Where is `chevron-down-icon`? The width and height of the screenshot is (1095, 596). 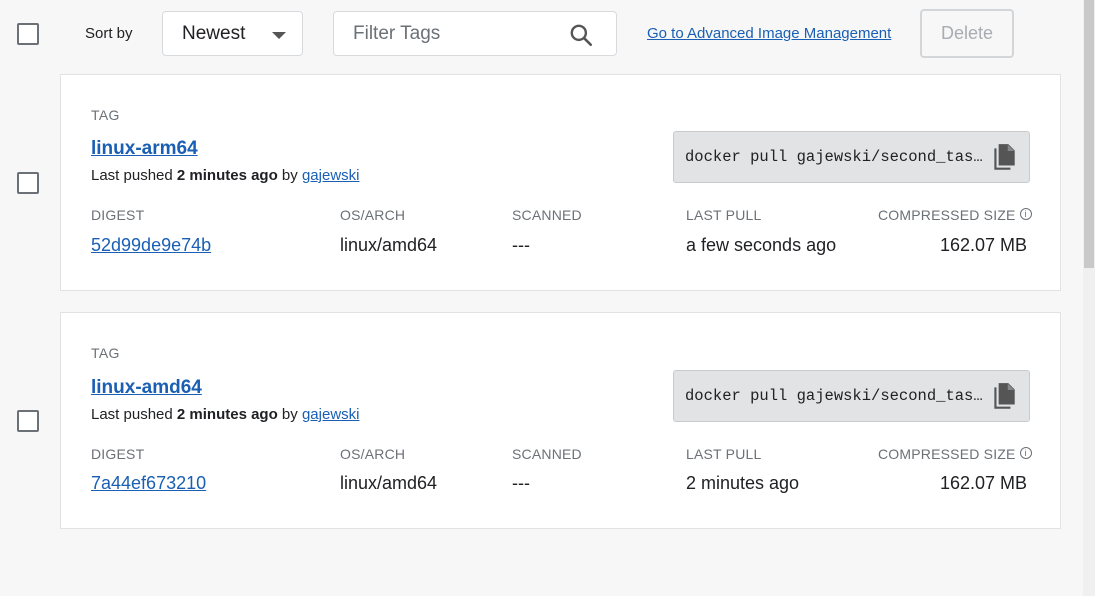 chevron-down-icon is located at coordinates (279, 35).